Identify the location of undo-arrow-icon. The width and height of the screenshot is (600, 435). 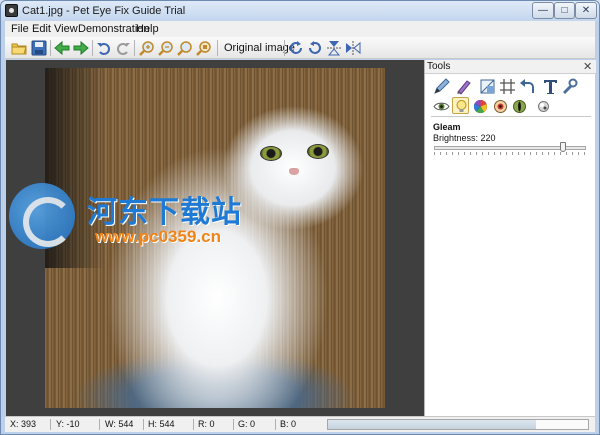
(527, 86).